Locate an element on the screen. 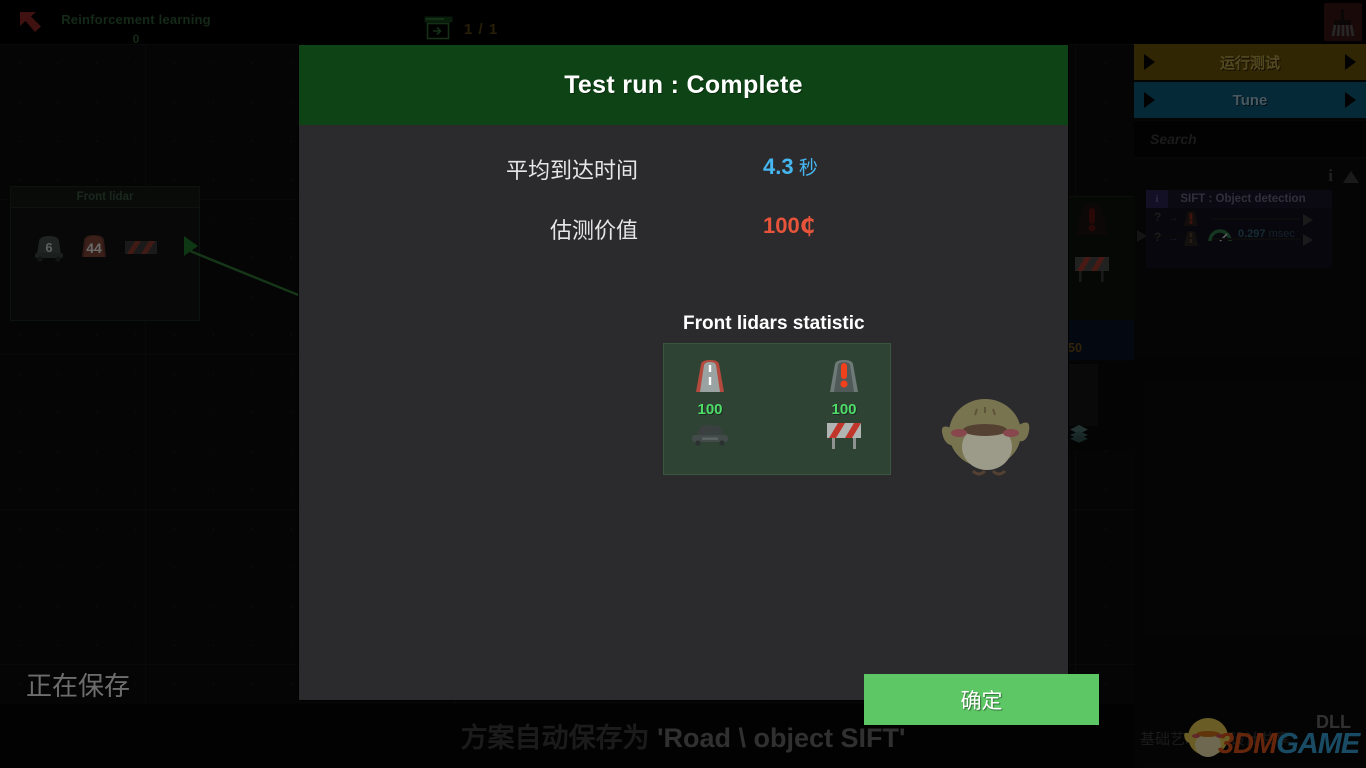 This screenshot has height=768, width=1366. lidar-section-title: Front lidars statistic is located at coordinates (774, 323).